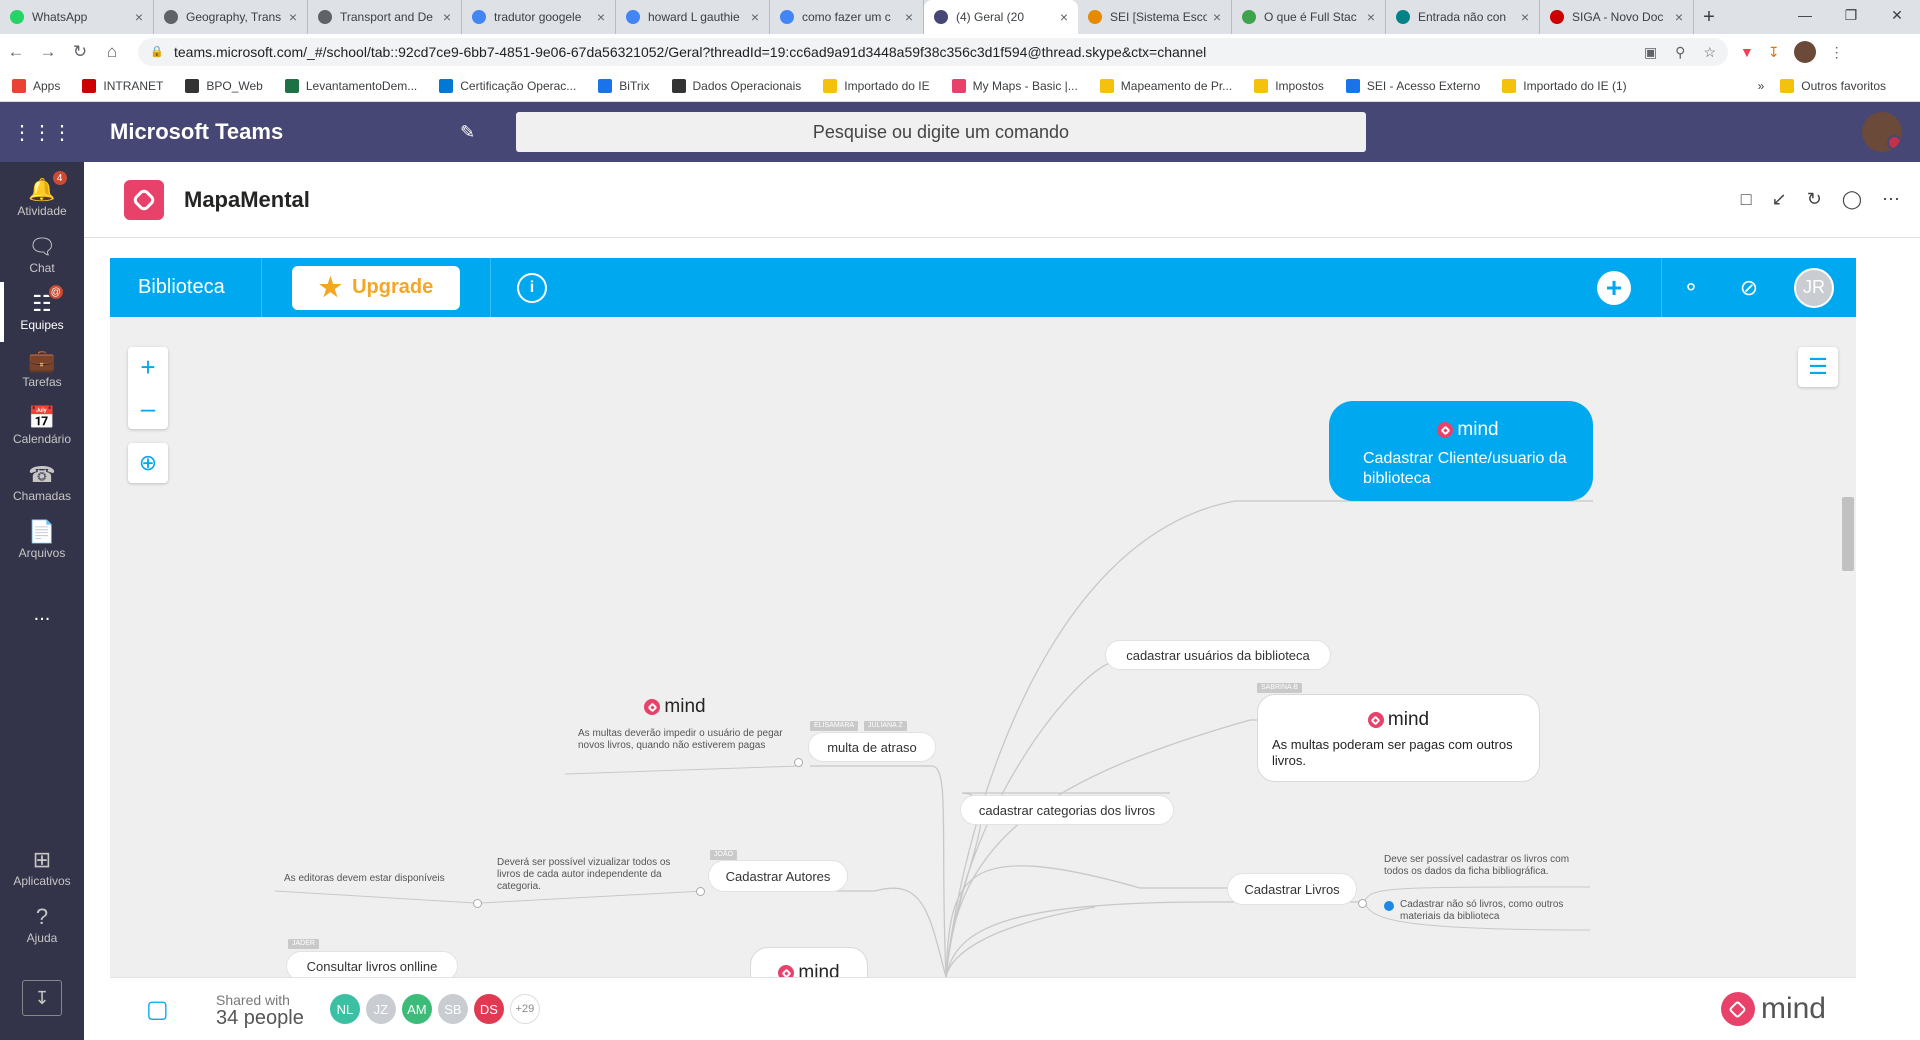 The height and width of the screenshot is (1040, 1920). What do you see at coordinates (1067, 810) in the screenshot?
I see `node-categorias: cadastrar categorias dos livros` at bounding box center [1067, 810].